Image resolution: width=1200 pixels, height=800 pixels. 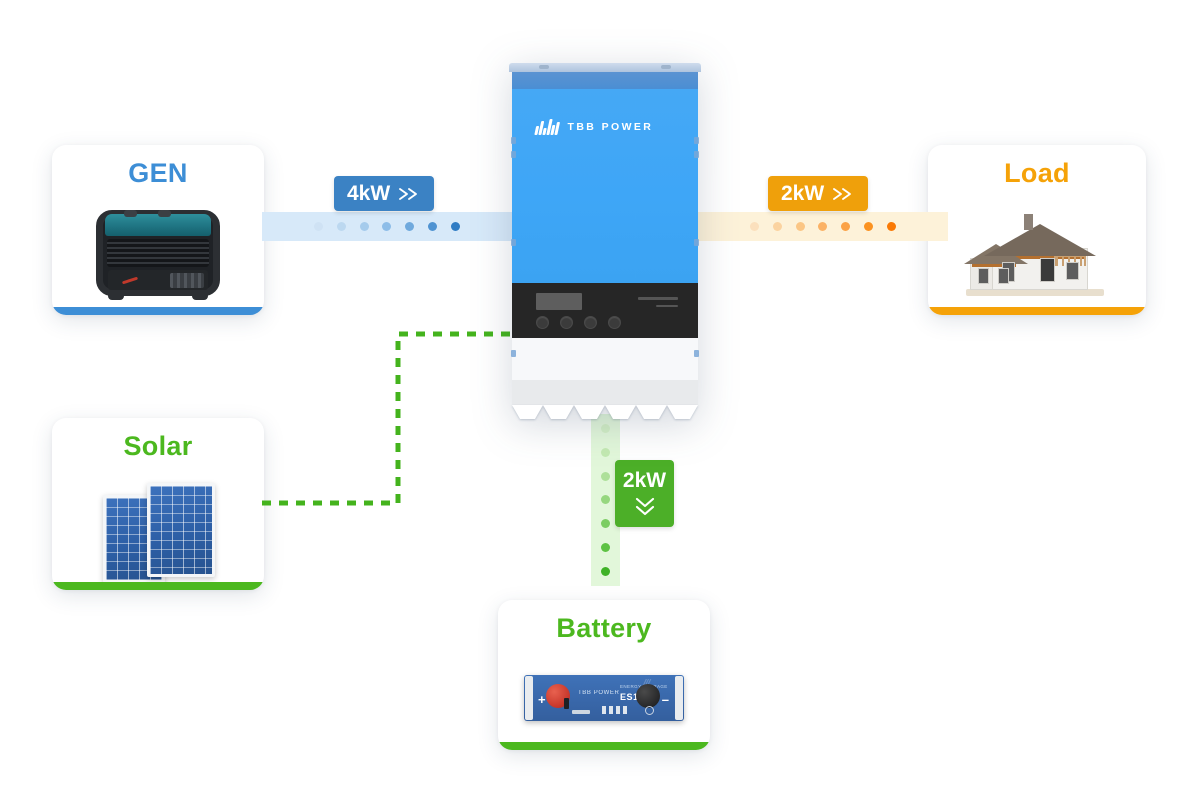 I want to click on card-title-gen: GEN, so click(x=158, y=173).